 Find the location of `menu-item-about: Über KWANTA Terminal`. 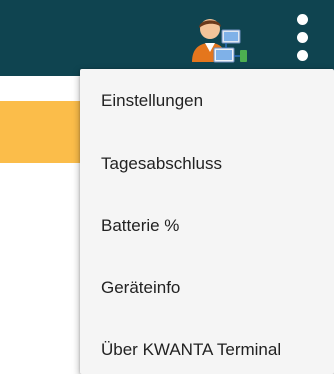

menu-item-about: Über KWANTA Terminal is located at coordinates (207, 346).